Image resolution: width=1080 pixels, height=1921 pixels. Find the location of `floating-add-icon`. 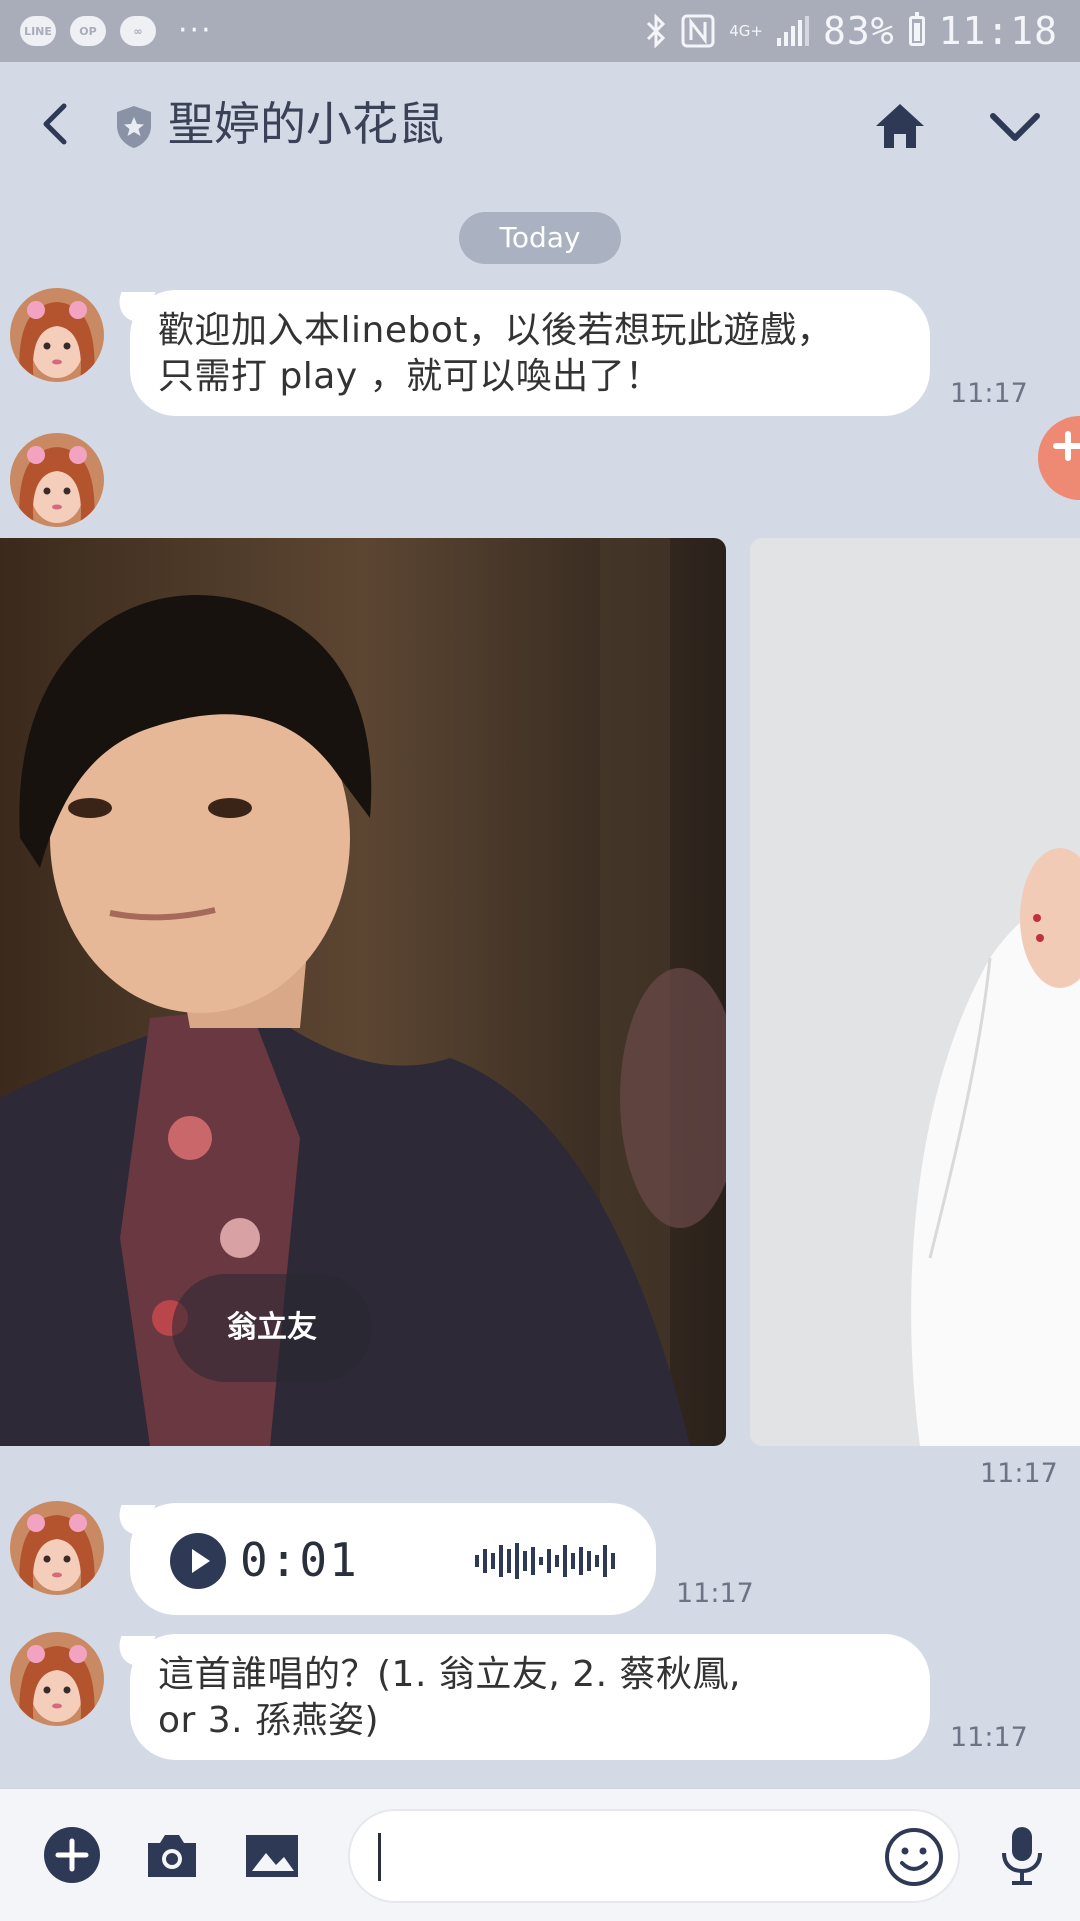

floating-add-icon is located at coordinates (1059, 458).